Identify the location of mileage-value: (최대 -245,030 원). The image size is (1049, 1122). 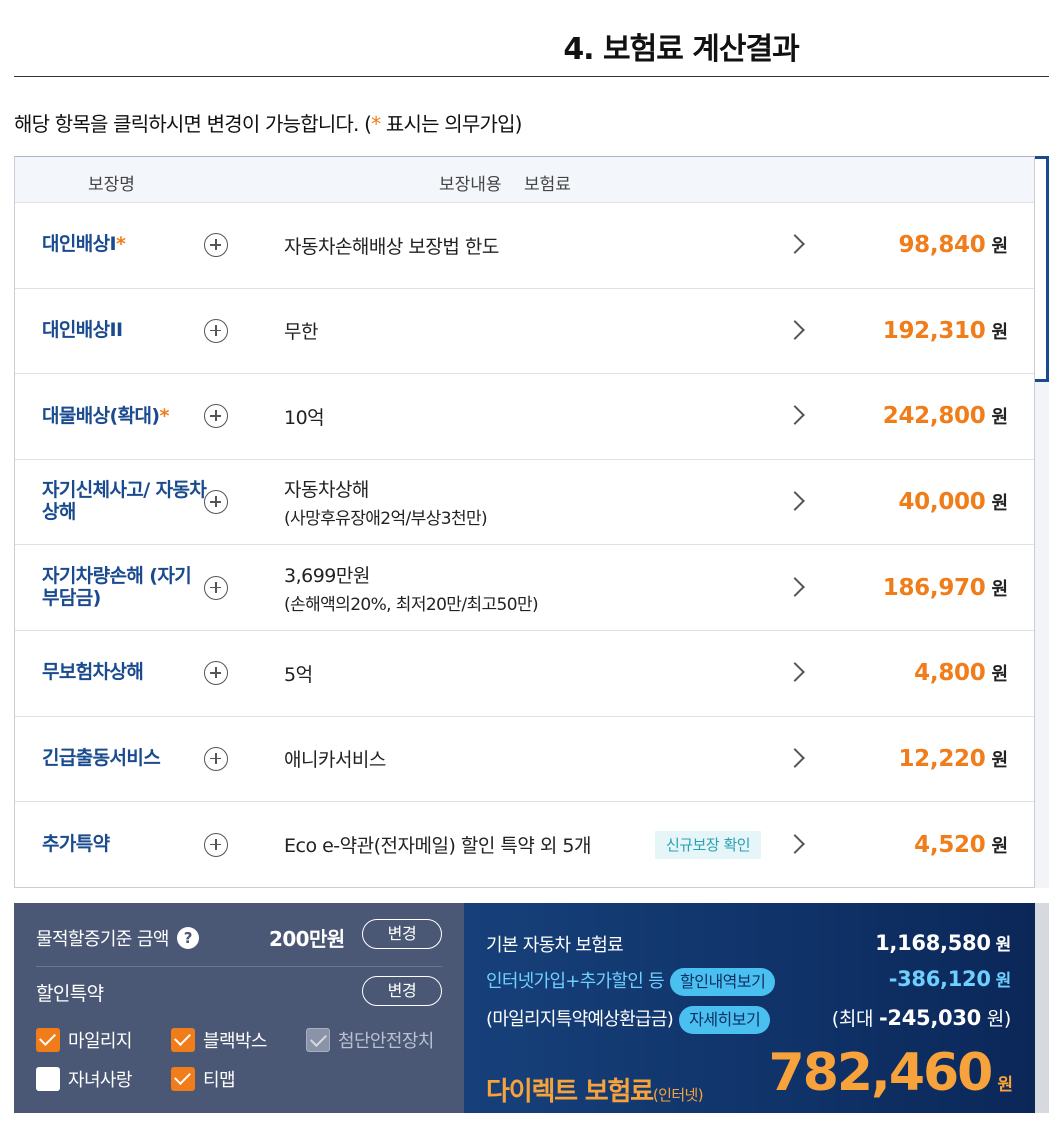
(922, 1017).